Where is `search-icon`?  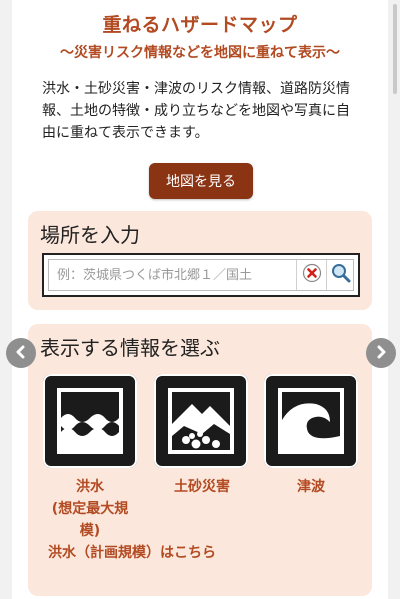
search-icon is located at coordinates (341, 275).